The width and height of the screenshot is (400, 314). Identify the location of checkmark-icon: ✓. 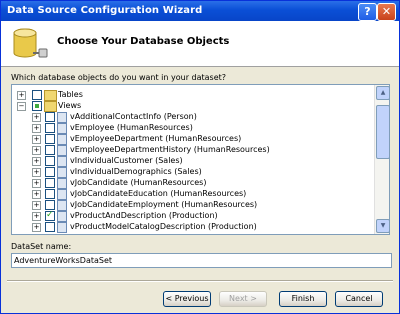
(50, 215).